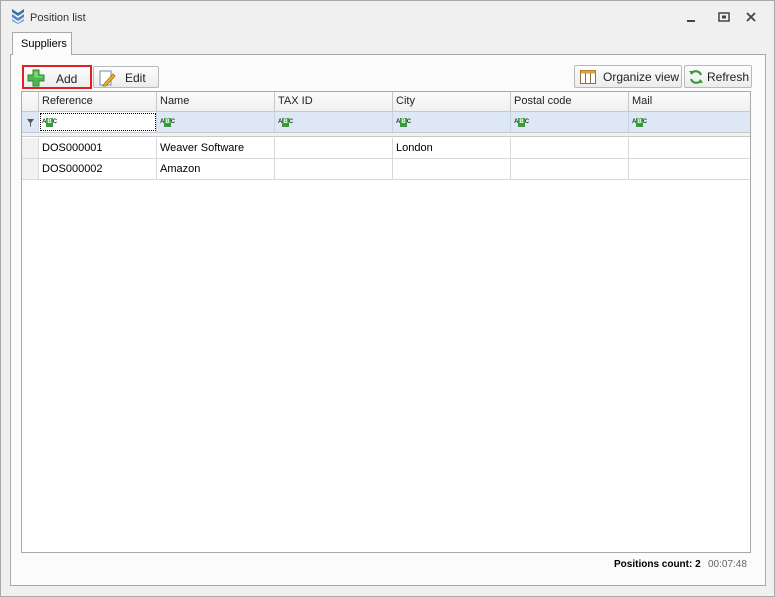 This screenshot has width=775, height=597. Describe the element at coordinates (135, 78) in the screenshot. I see `edit-label: Edit` at that location.